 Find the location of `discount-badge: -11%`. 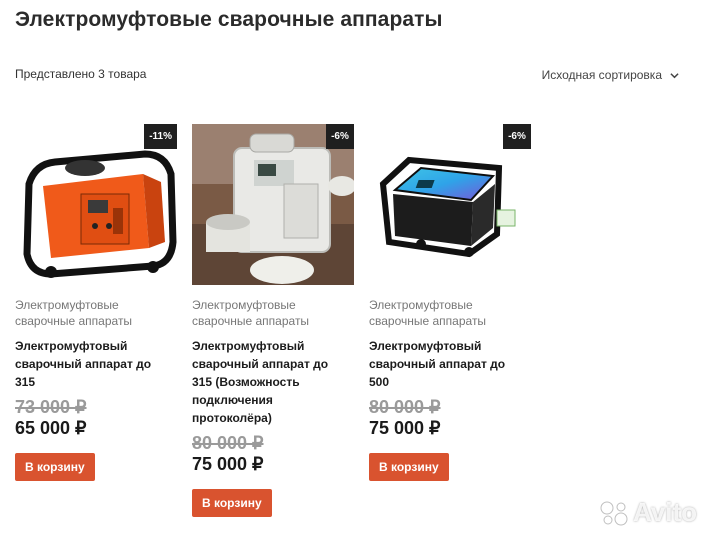

discount-badge: -11% is located at coordinates (160, 136).